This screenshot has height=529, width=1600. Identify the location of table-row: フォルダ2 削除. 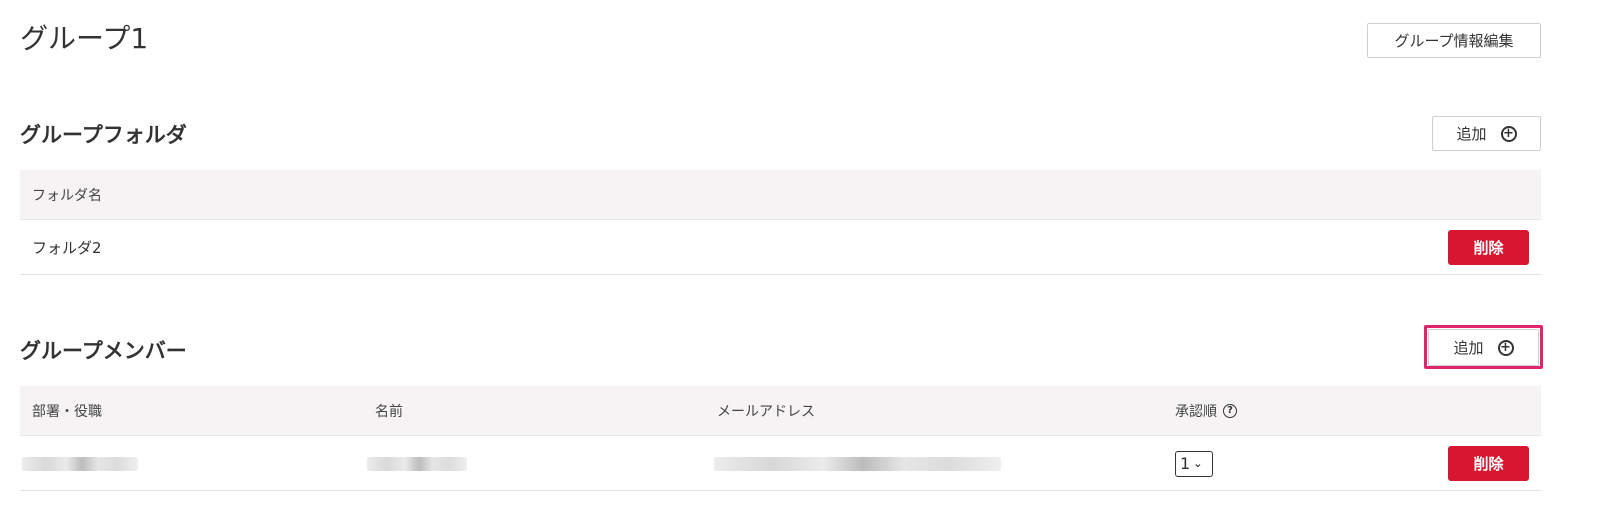
(780, 247).